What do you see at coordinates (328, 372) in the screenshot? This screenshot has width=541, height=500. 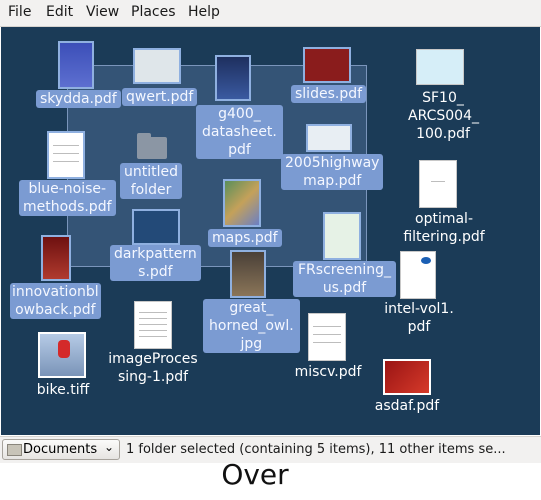 I see `file-label: miscv.pdf` at bounding box center [328, 372].